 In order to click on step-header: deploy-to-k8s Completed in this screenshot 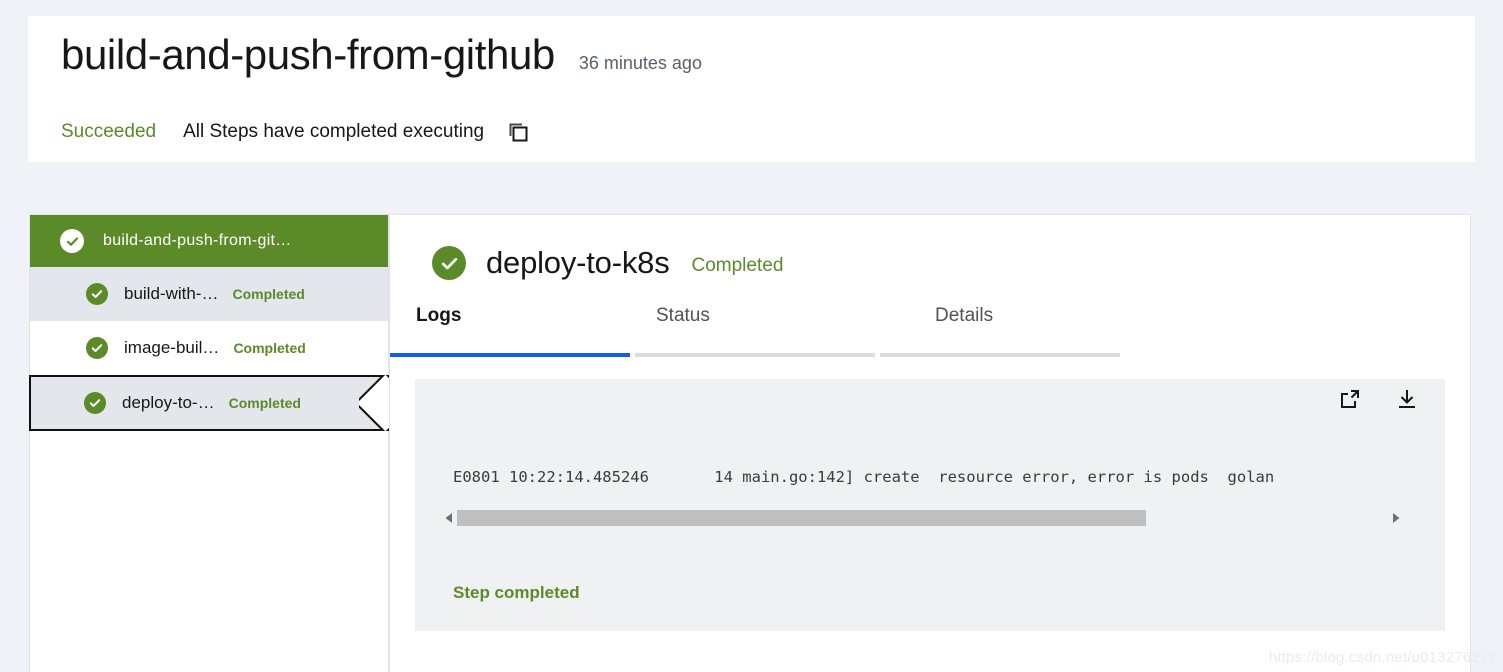, I will do `click(607, 263)`.